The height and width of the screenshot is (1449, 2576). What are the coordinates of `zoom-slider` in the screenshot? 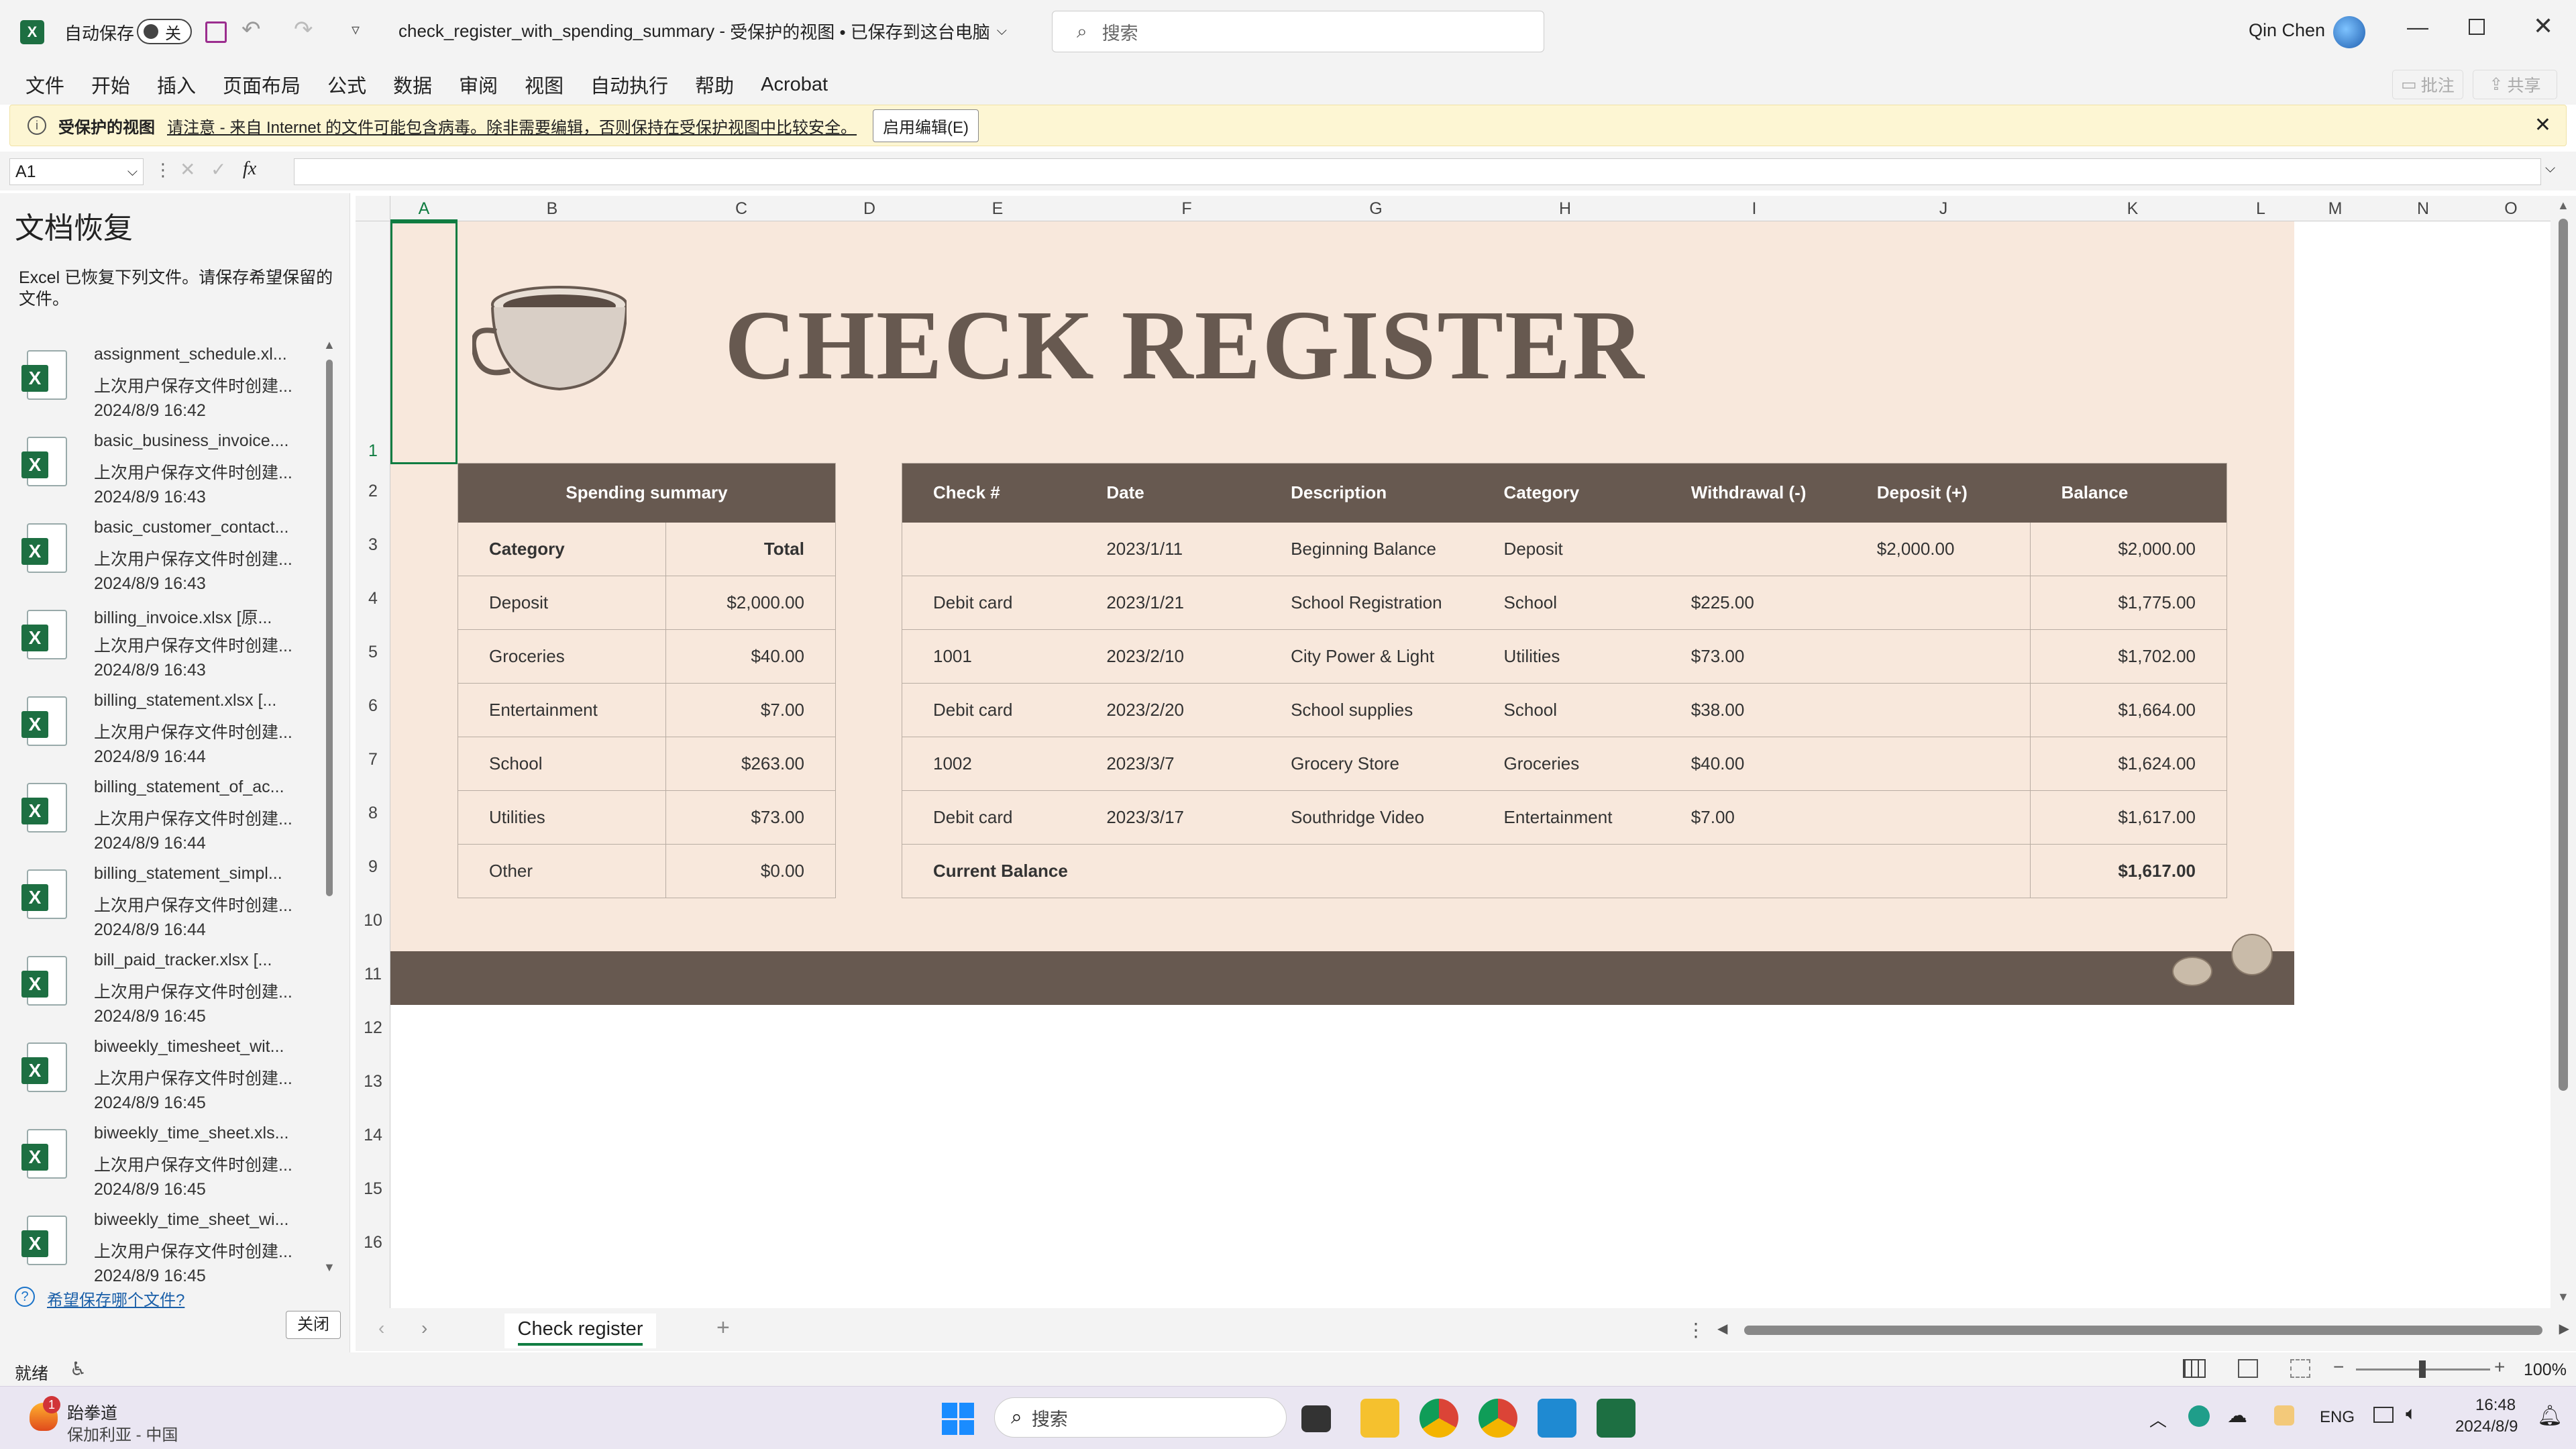 It's located at (2423, 1369).